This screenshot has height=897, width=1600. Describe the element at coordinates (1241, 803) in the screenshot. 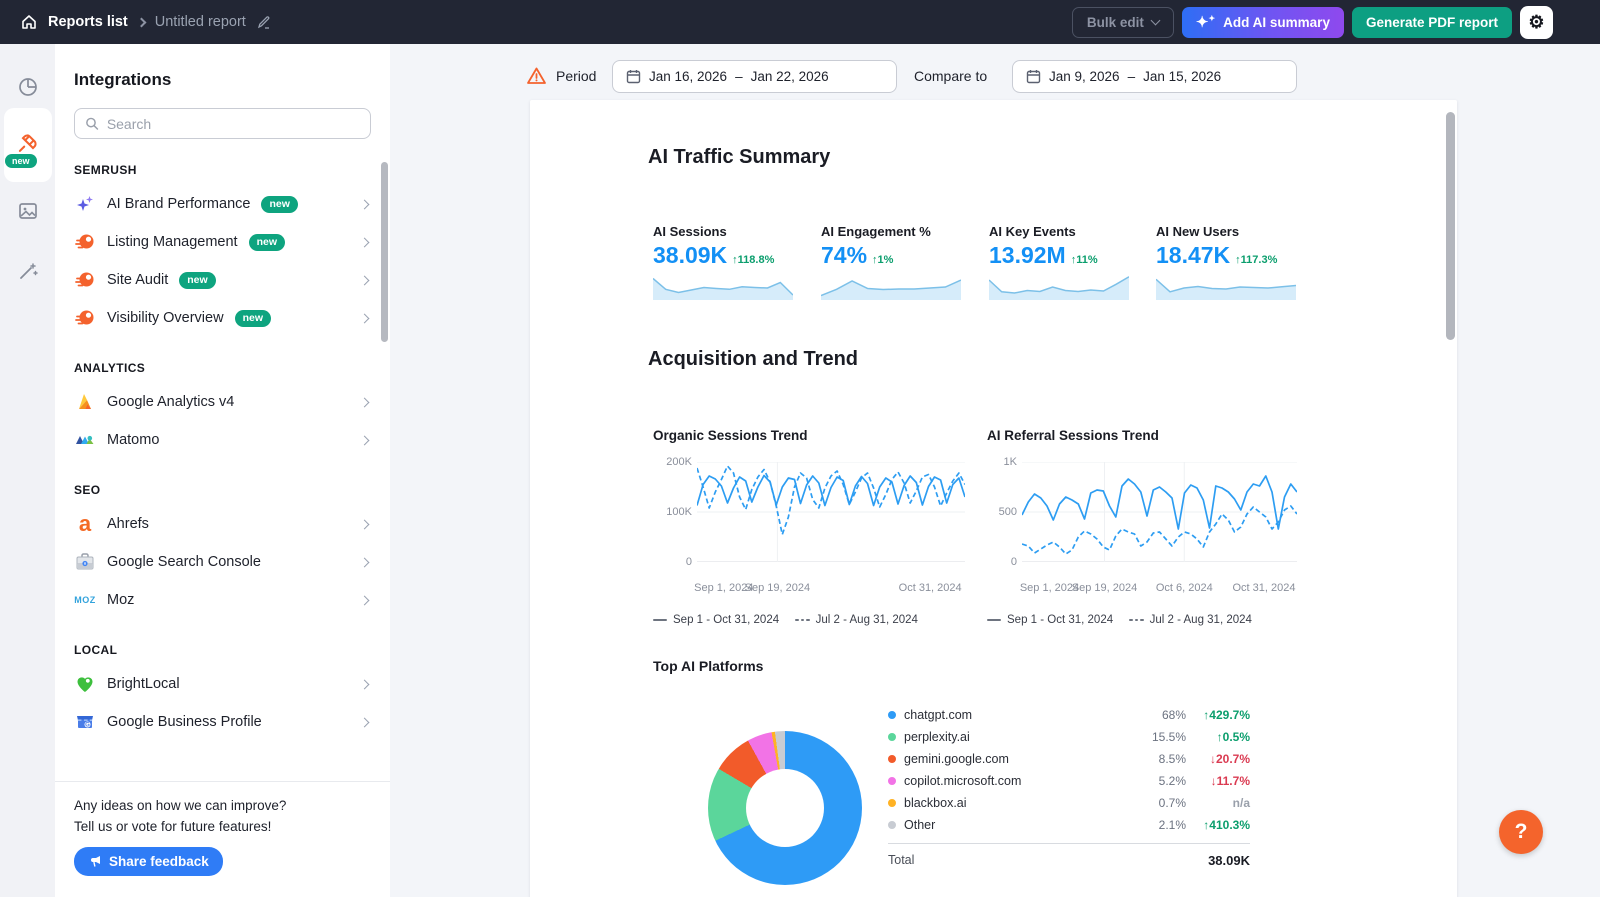

I see `platform-change: n/a` at that location.